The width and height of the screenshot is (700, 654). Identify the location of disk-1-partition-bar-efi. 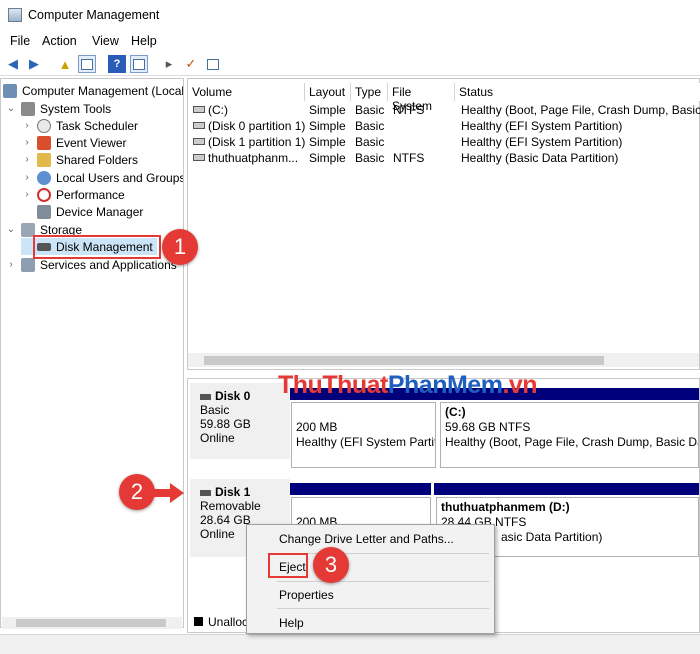
(360, 489).